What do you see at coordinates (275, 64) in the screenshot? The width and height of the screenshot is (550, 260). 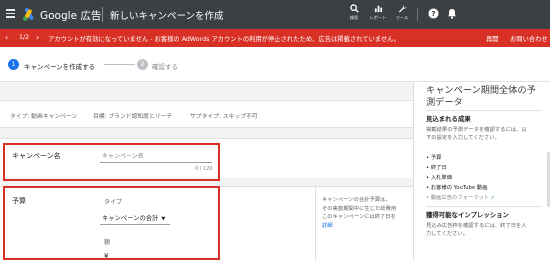 I see `progress-stepper: 1 キャンペーンを作成する 2 確認する` at bounding box center [275, 64].